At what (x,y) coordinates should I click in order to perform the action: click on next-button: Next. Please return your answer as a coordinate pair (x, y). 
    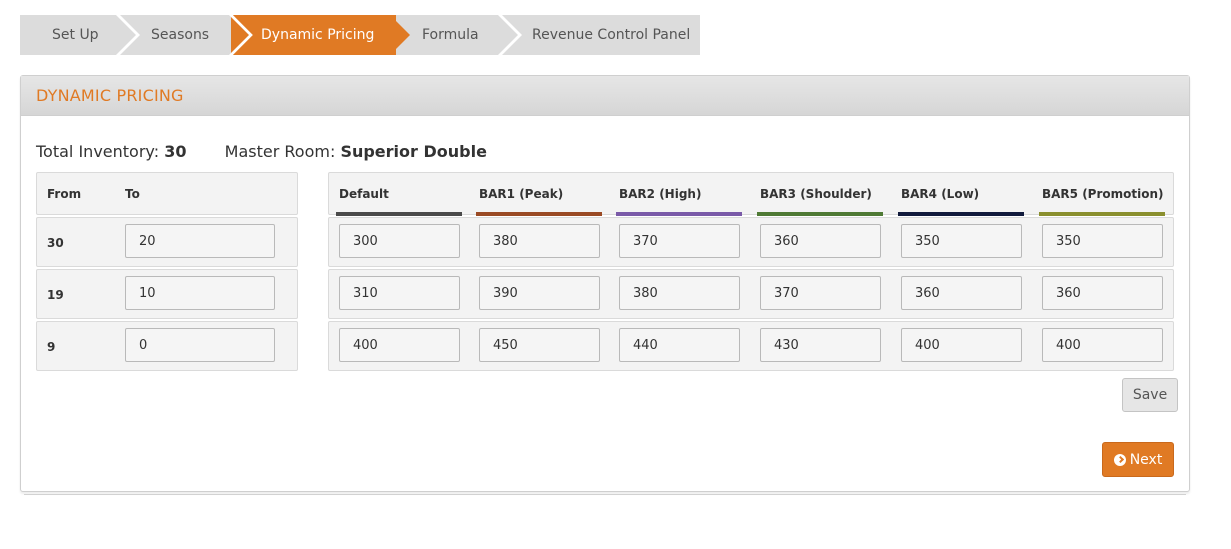
    Looking at the image, I should click on (1138, 459).